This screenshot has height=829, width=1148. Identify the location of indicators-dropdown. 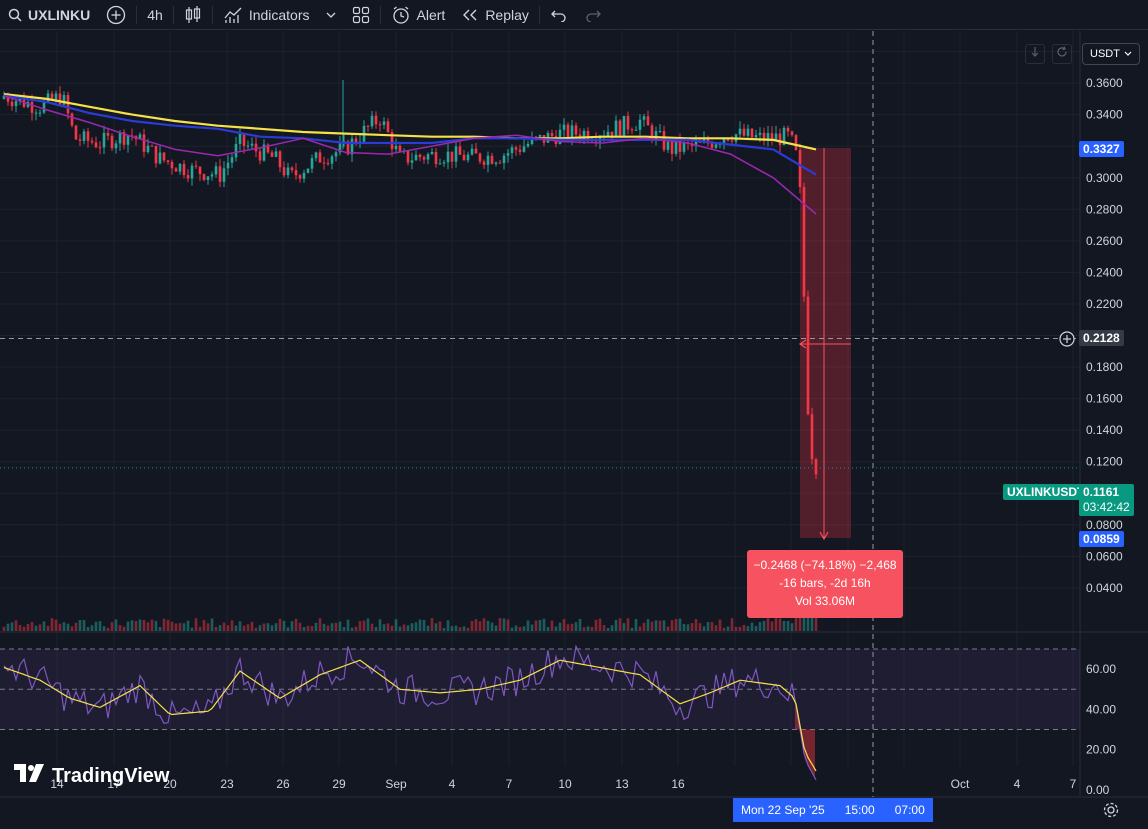
(331, 15).